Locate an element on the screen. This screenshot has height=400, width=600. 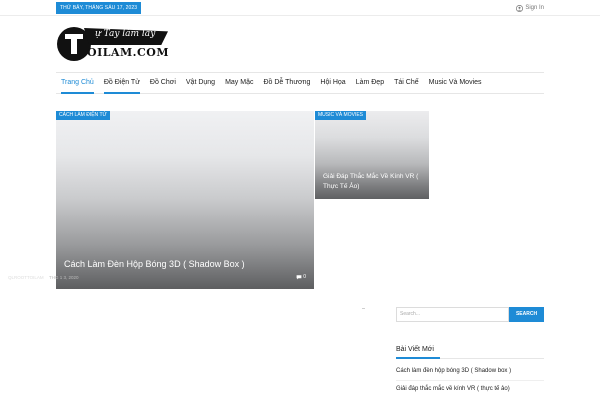
comment-icon is located at coordinates (299, 277).